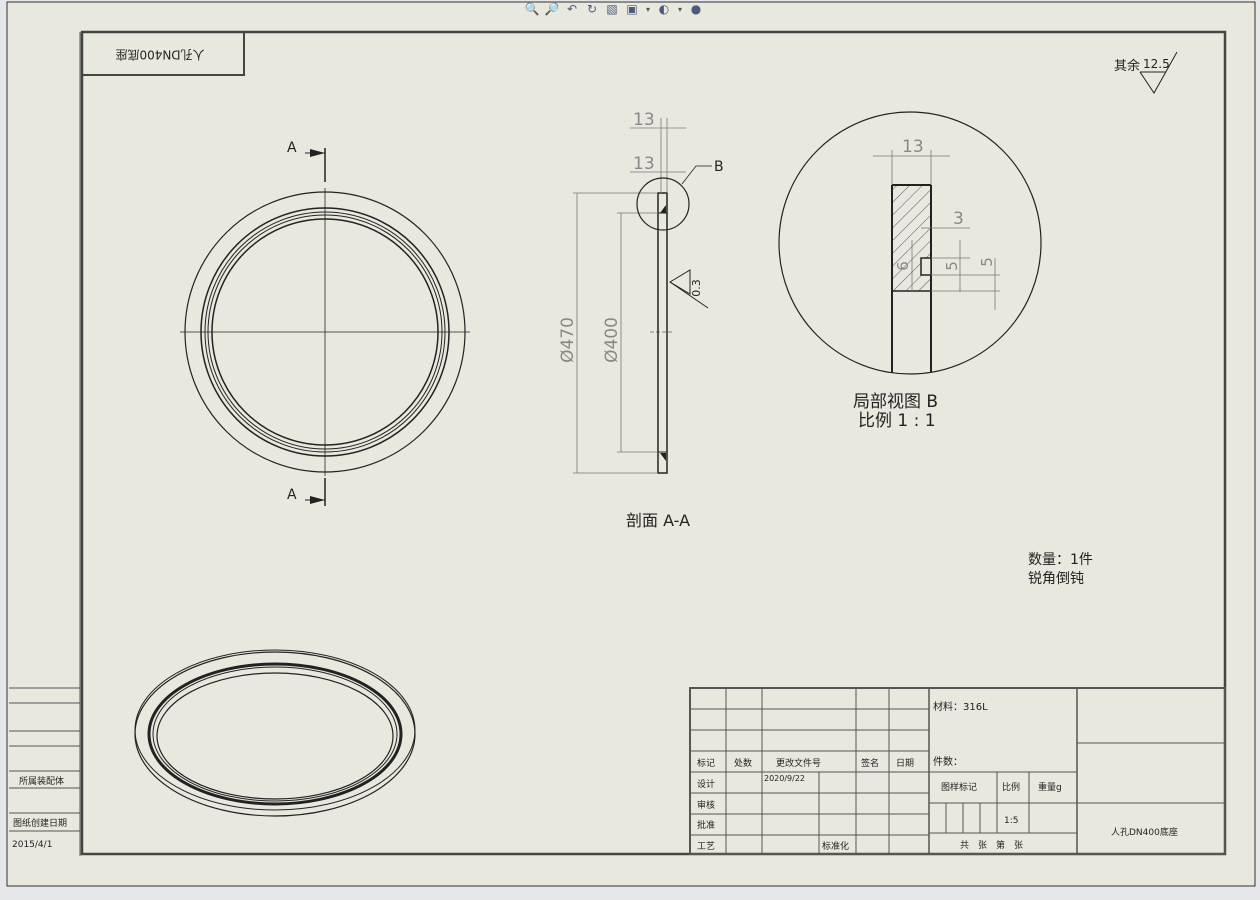  I want to click on hide-show-dropdown-icon: ▾, so click(680, 9).